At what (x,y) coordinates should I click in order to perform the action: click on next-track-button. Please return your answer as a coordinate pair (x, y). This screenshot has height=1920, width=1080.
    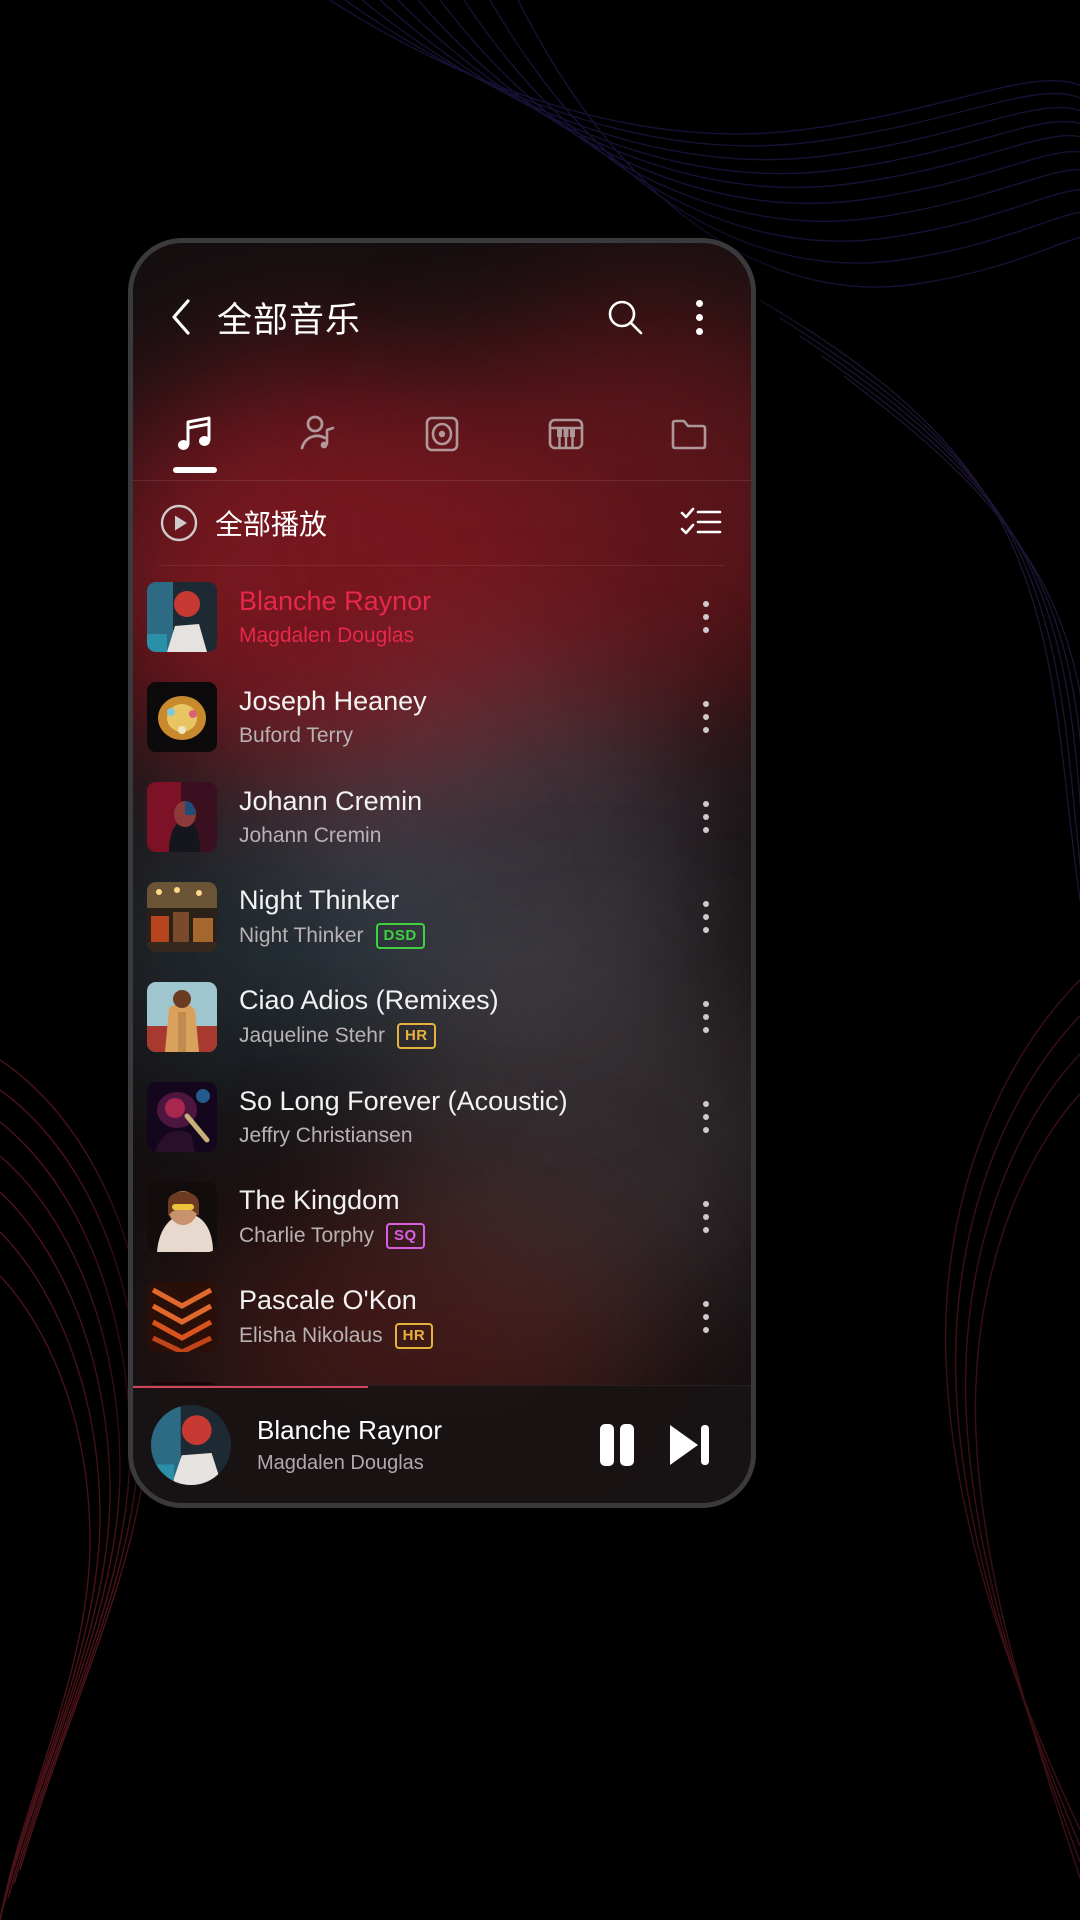
    Looking at the image, I should click on (689, 1445).